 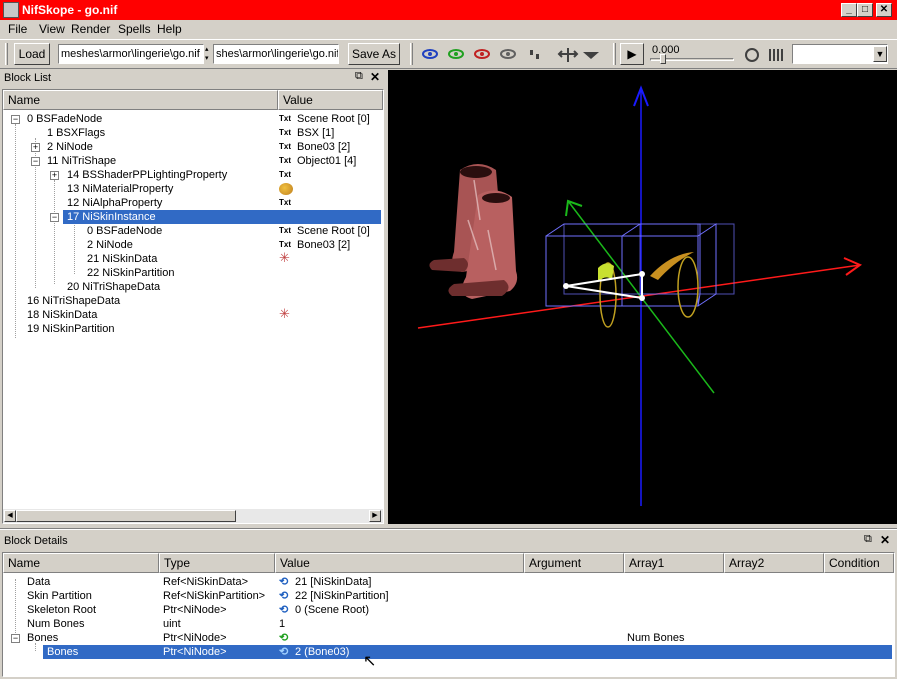 I want to click on move-icon, so click(x=568, y=55).